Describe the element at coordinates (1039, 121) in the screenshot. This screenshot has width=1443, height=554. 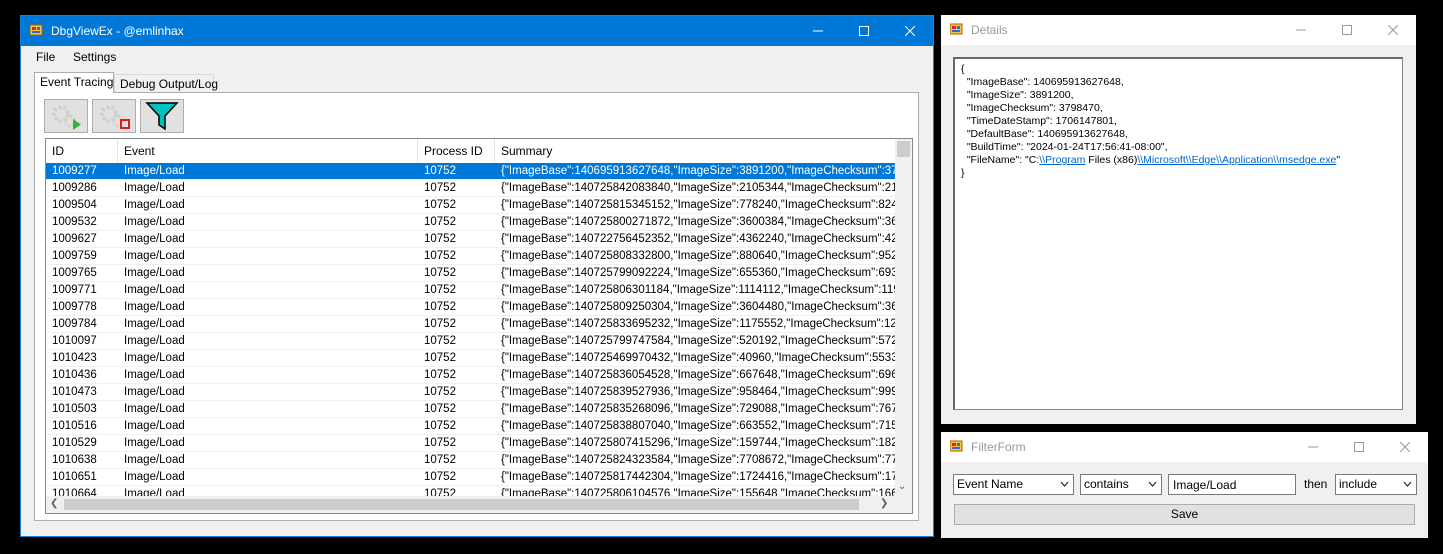
I see `json-line: "TimeDateStamp": 1706147801,` at that location.